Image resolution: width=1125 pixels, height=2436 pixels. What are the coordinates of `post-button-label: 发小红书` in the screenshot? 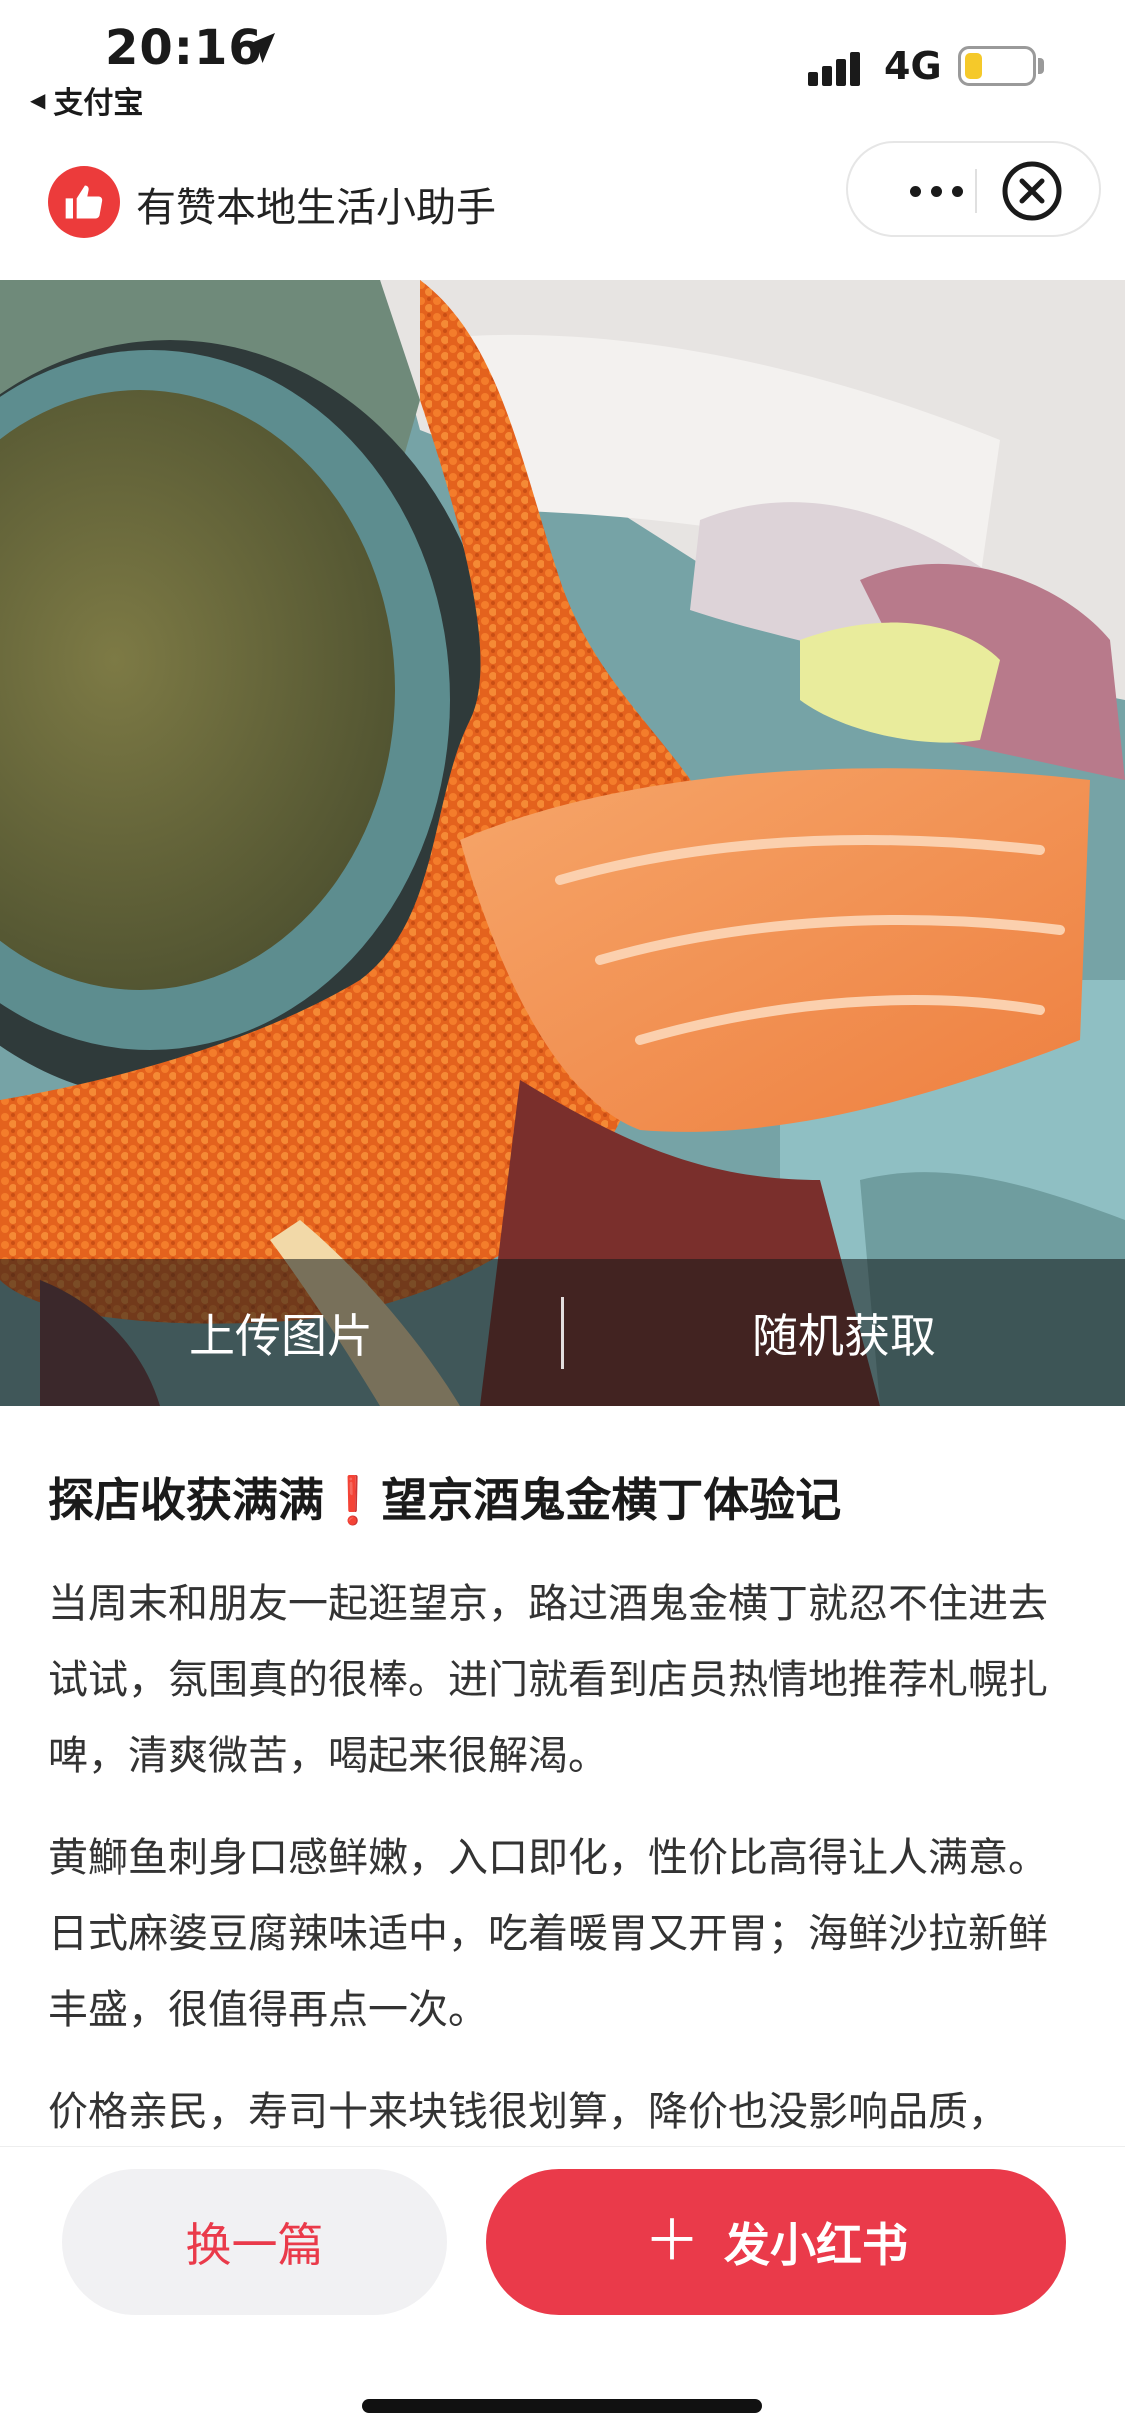 It's located at (816, 2245).